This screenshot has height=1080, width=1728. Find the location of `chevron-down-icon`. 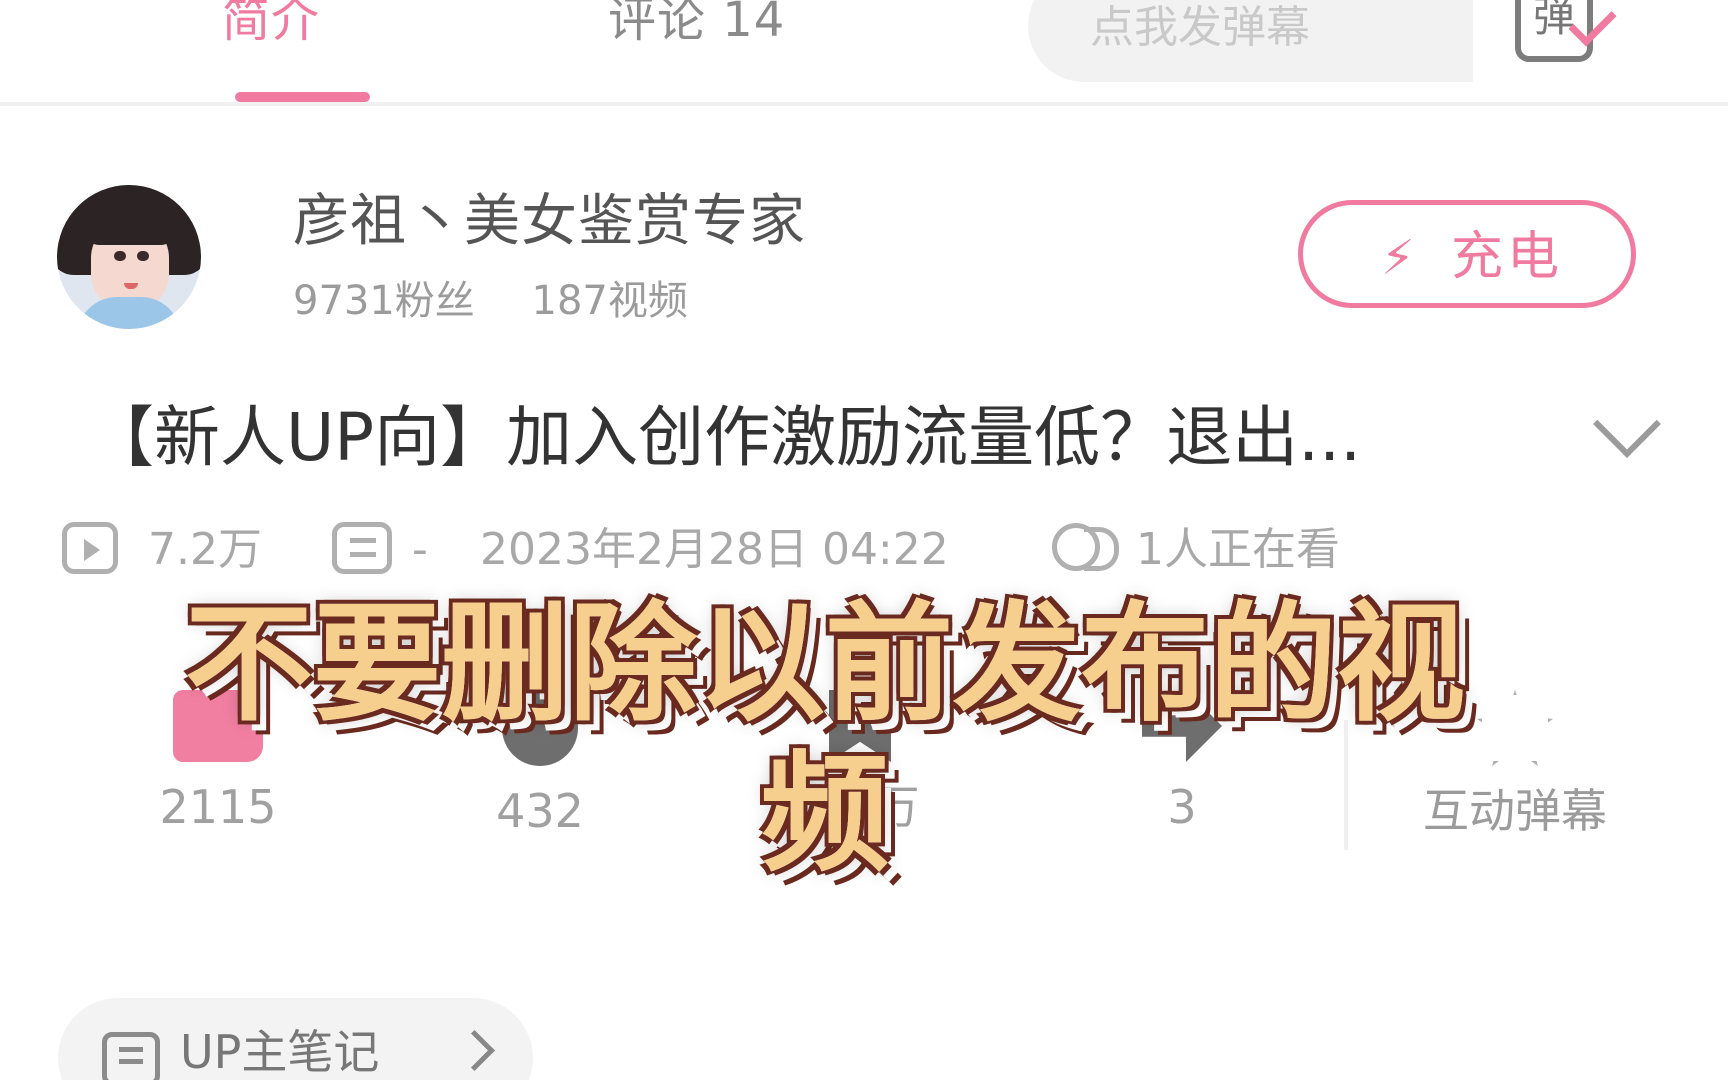

chevron-down-icon is located at coordinates (1627, 424).